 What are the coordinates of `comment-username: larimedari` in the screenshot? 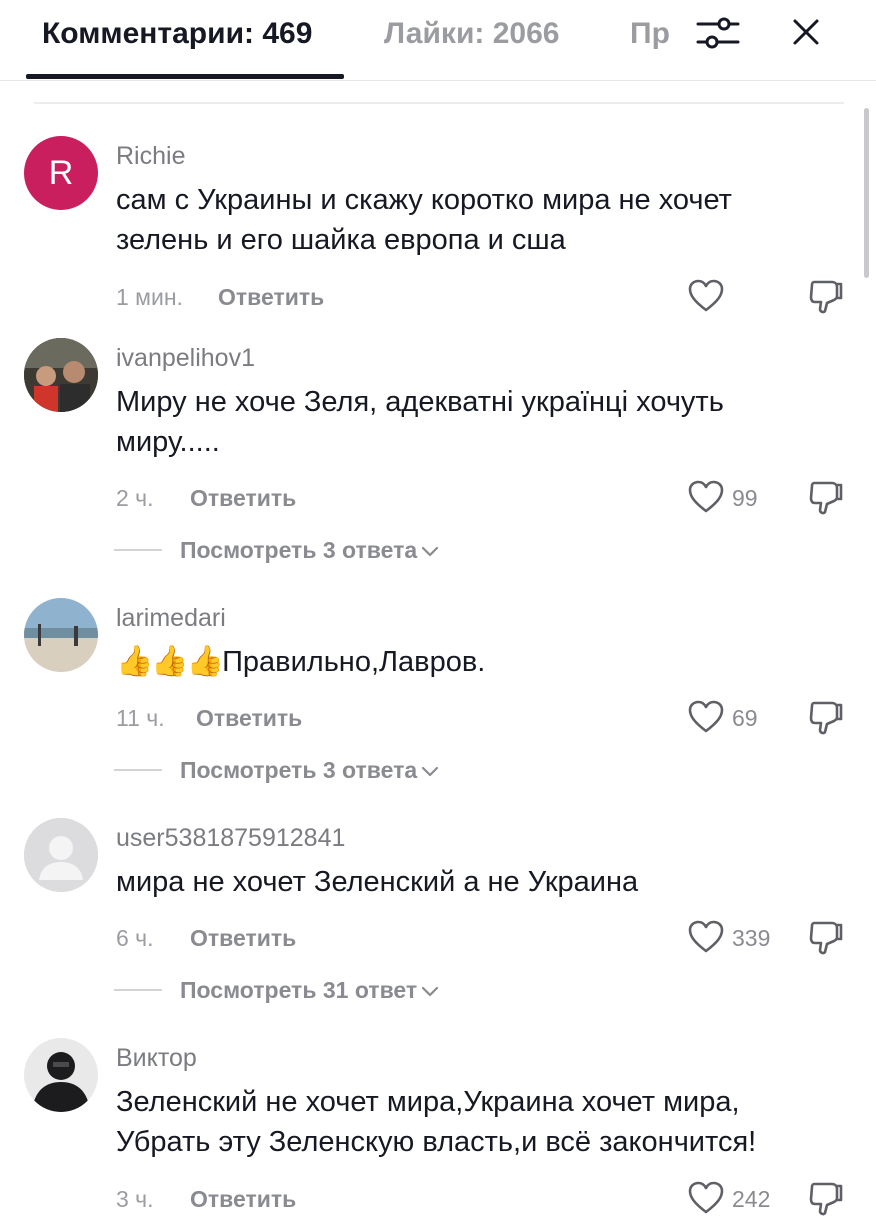 It's located at (171, 618).